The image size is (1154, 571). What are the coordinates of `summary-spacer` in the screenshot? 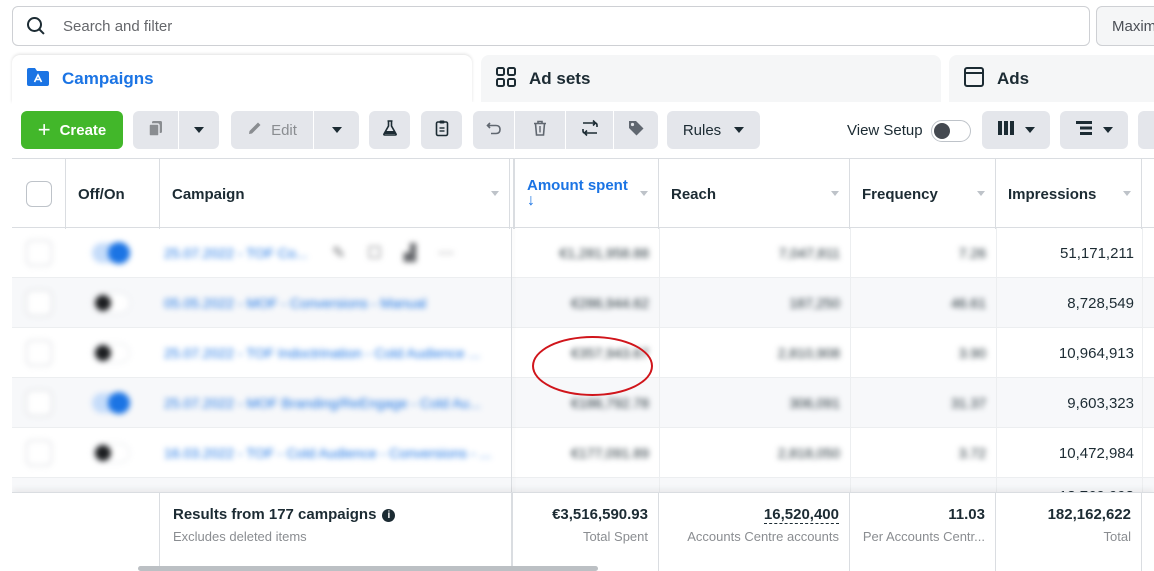 It's located at (86, 532).